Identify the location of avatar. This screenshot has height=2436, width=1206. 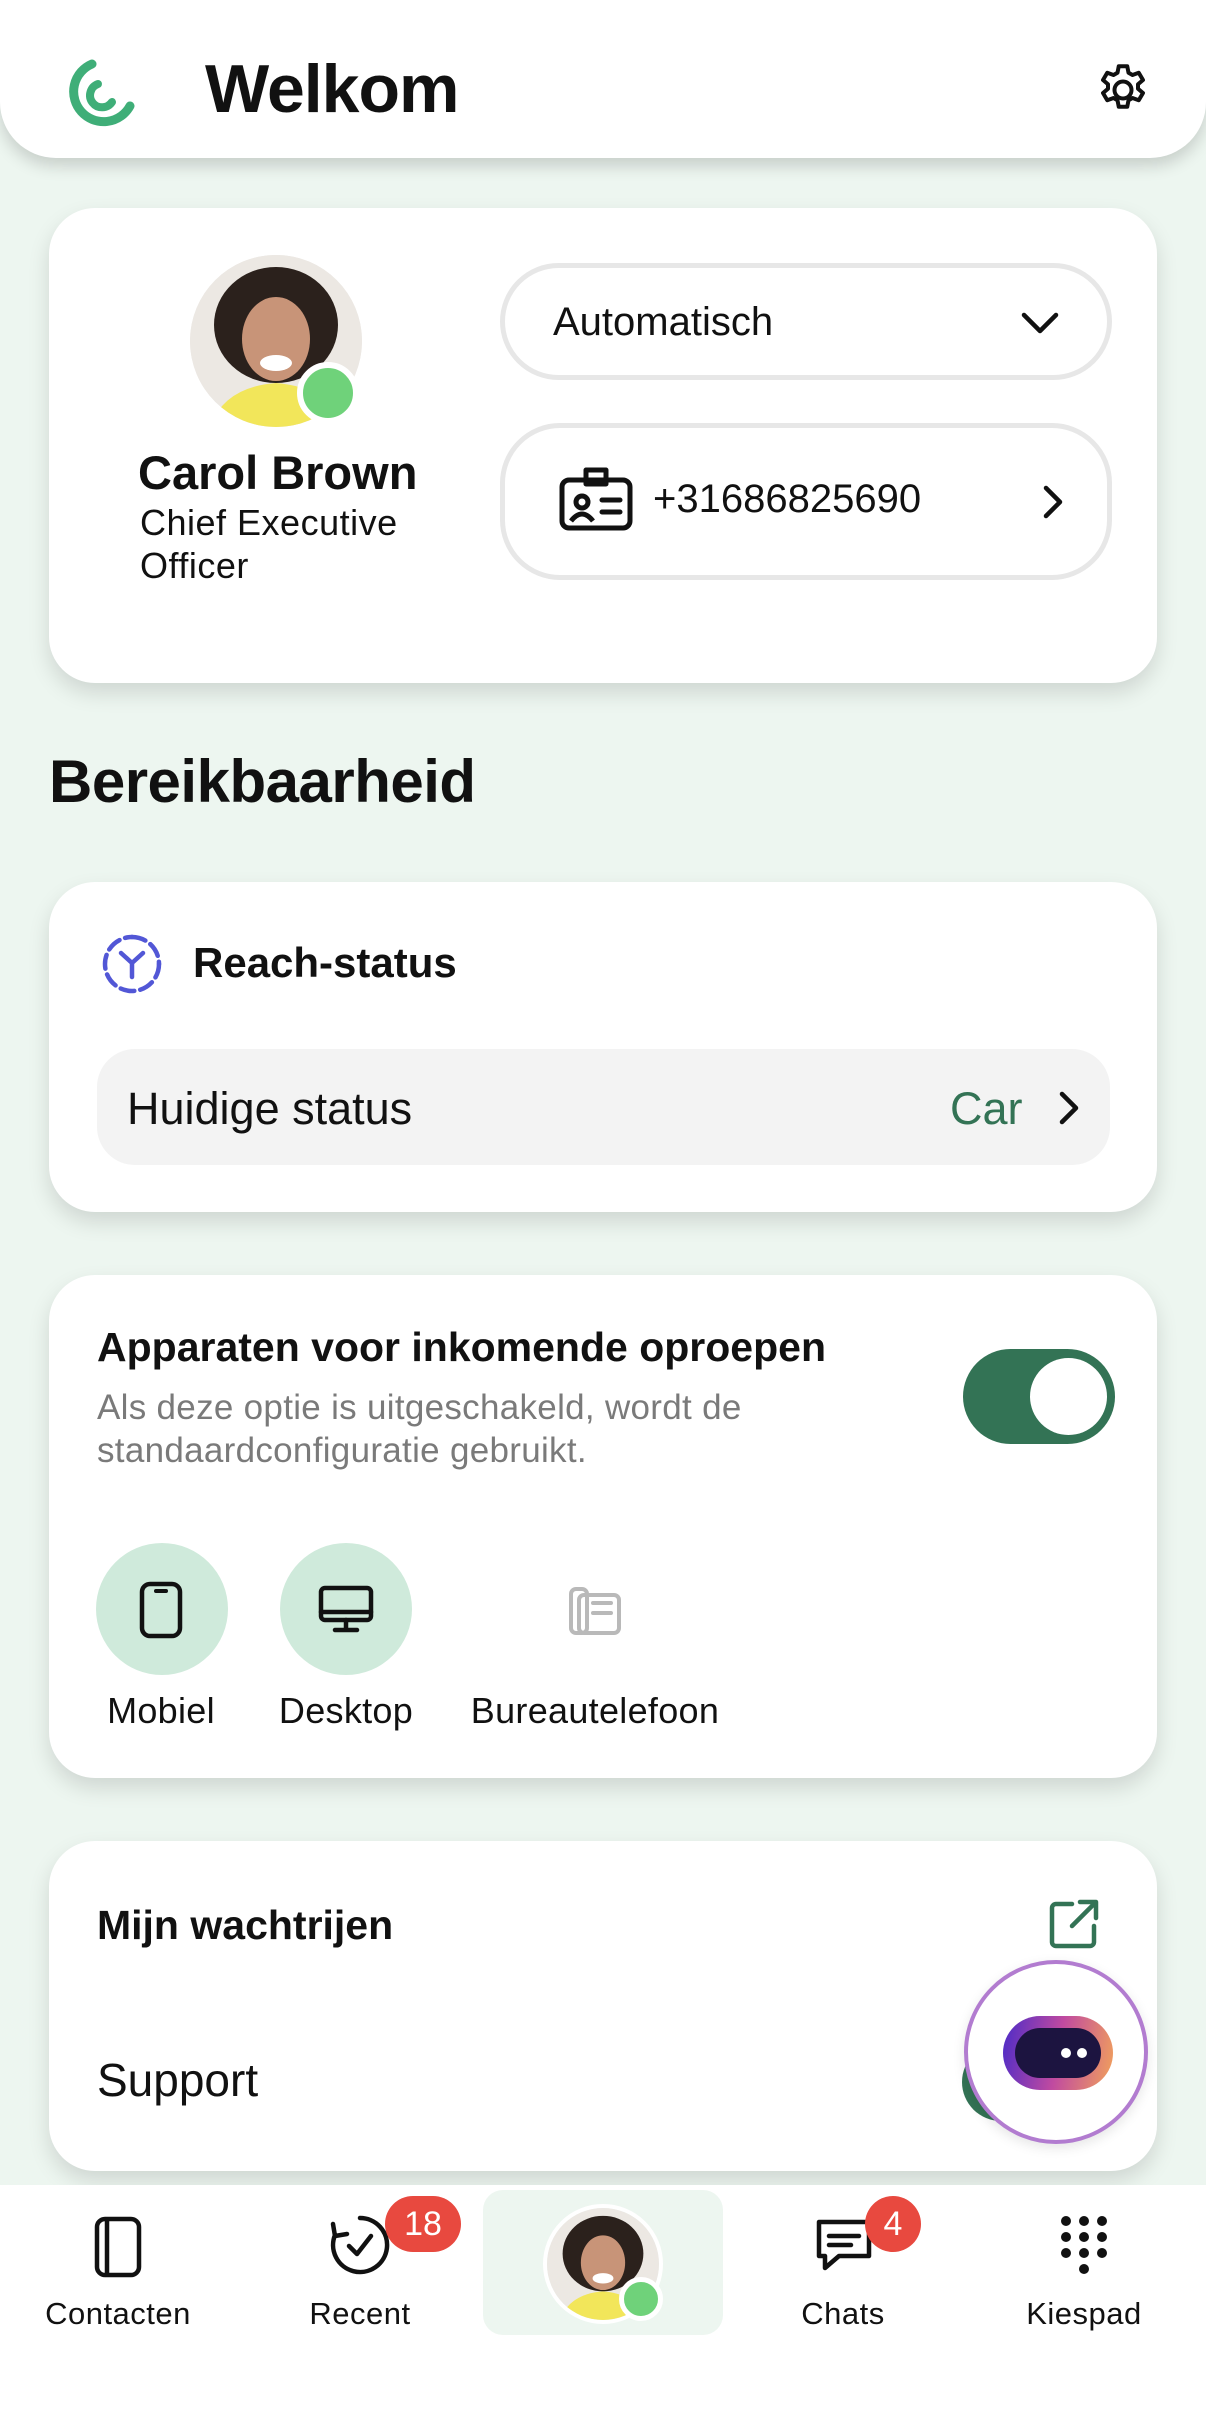
(276, 341).